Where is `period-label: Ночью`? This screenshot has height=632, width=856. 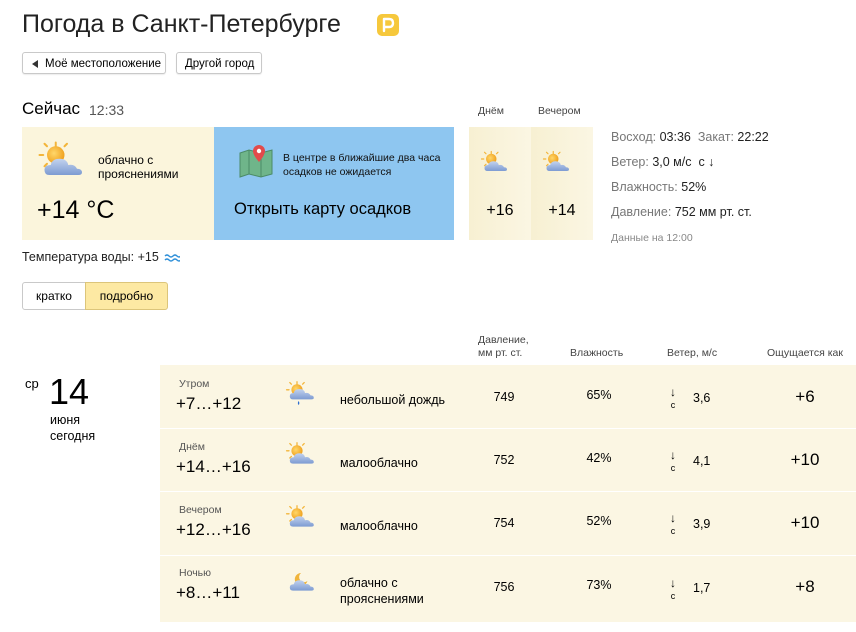 period-label: Ночью is located at coordinates (195, 573).